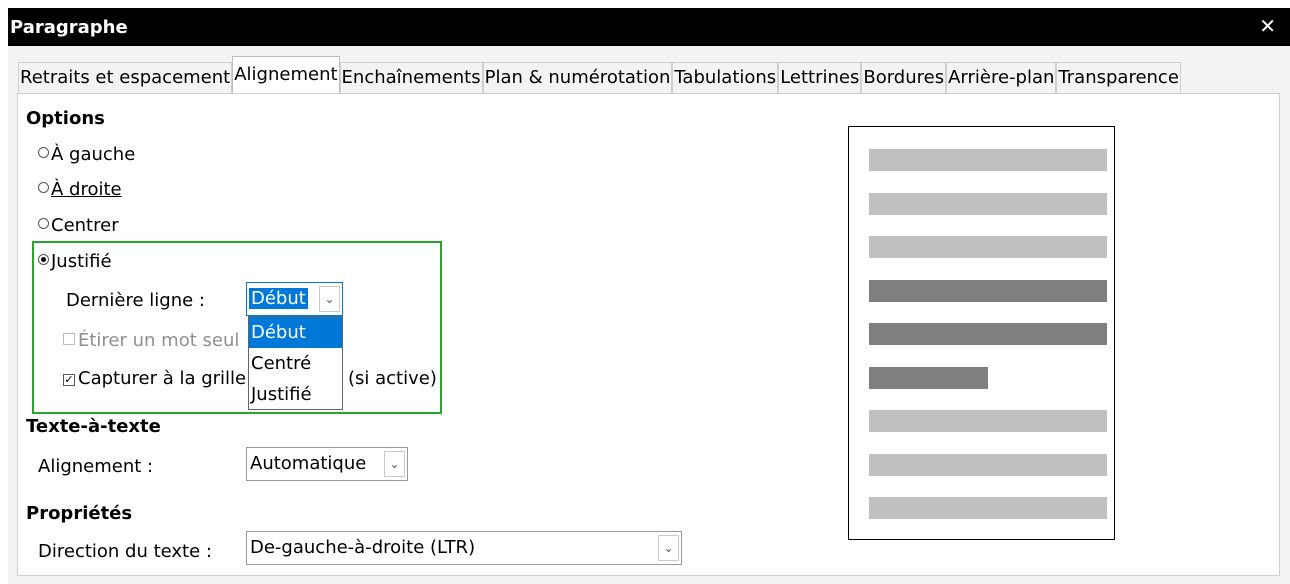  What do you see at coordinates (69, 339) in the screenshot?
I see `checkbox-icon` at bounding box center [69, 339].